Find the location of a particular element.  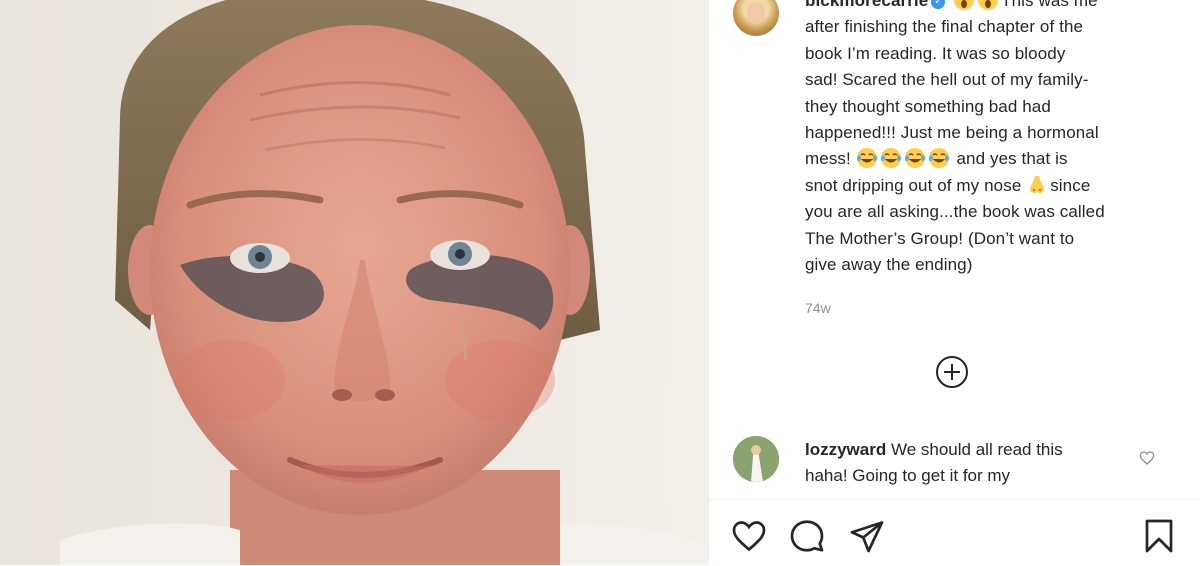

caption-line: they thought something bad had is located at coordinates (928, 106).